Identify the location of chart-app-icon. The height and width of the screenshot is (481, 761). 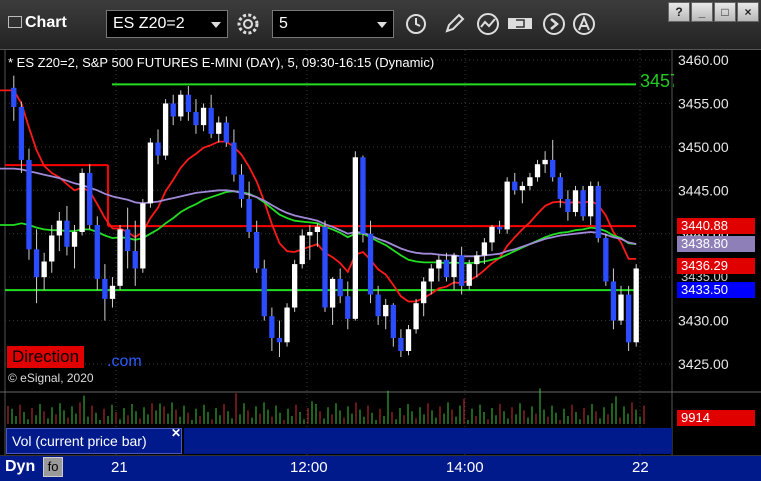
(15, 22).